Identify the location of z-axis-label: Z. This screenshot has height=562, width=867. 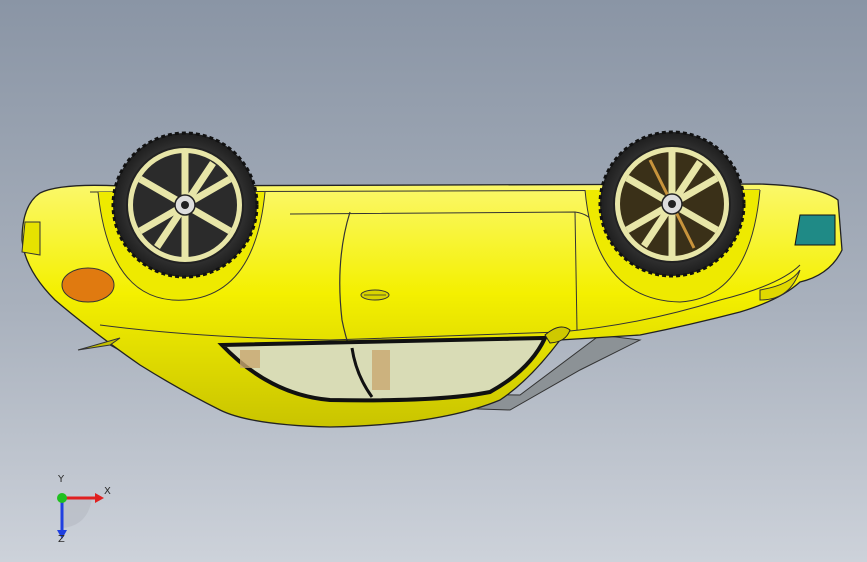
(61, 539).